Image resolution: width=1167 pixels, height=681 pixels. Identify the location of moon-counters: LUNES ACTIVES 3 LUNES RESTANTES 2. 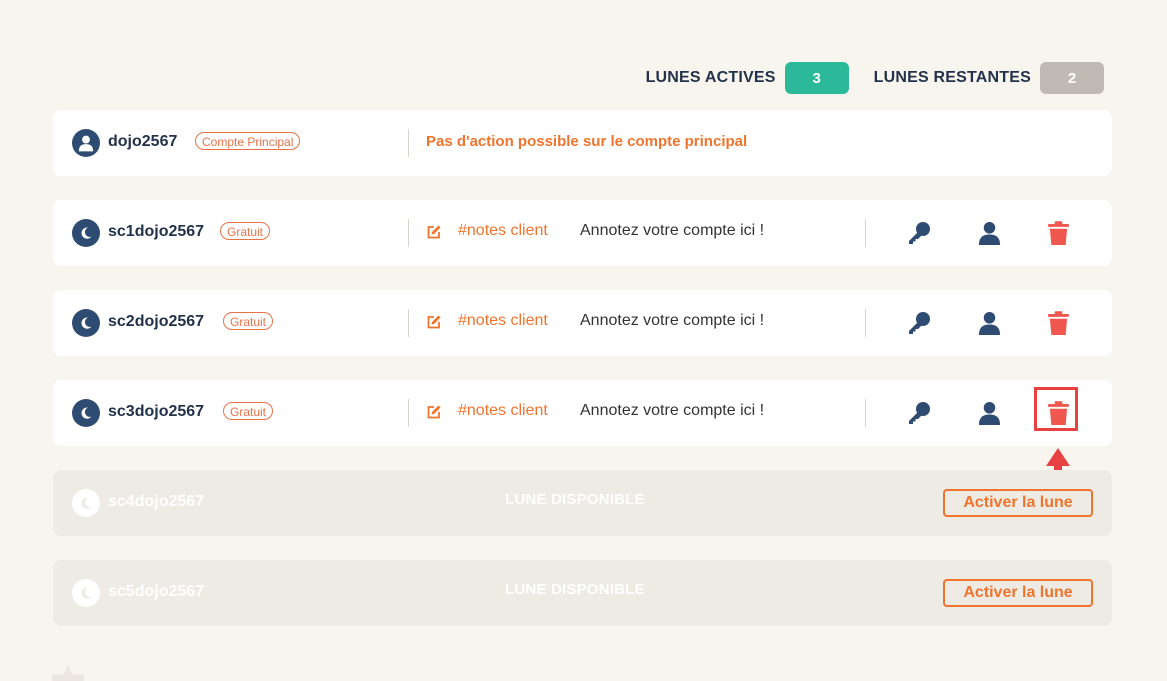
(875, 78).